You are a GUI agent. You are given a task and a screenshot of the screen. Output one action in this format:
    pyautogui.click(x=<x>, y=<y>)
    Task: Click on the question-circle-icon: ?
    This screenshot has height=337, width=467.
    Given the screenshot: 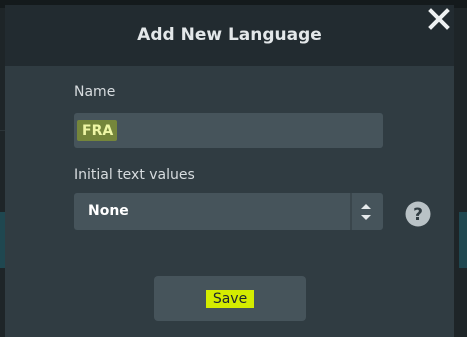 What is the action you would take?
    pyautogui.click(x=418, y=214)
    